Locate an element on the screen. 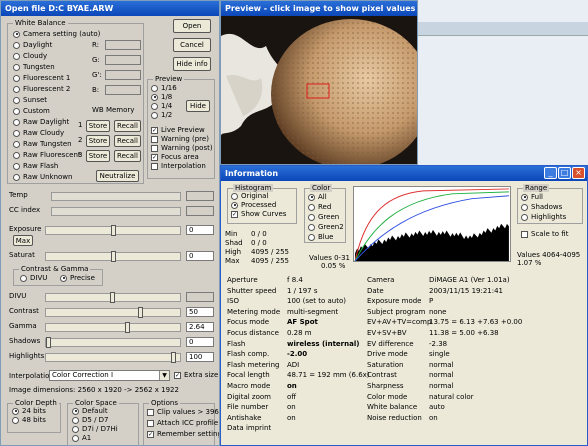 Image resolution: width=588 pixels, height=446 pixels. preview-scale-radio-1: 1/8 is located at coordinates (161, 97).